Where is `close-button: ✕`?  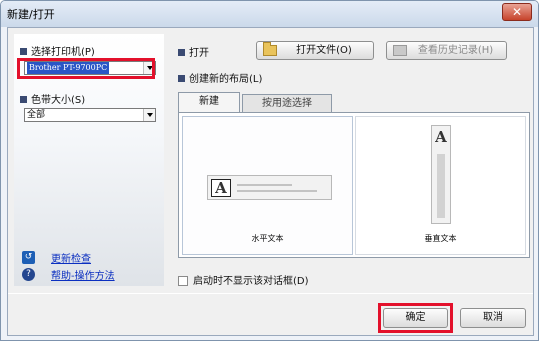 close-button: ✕ is located at coordinates (517, 12).